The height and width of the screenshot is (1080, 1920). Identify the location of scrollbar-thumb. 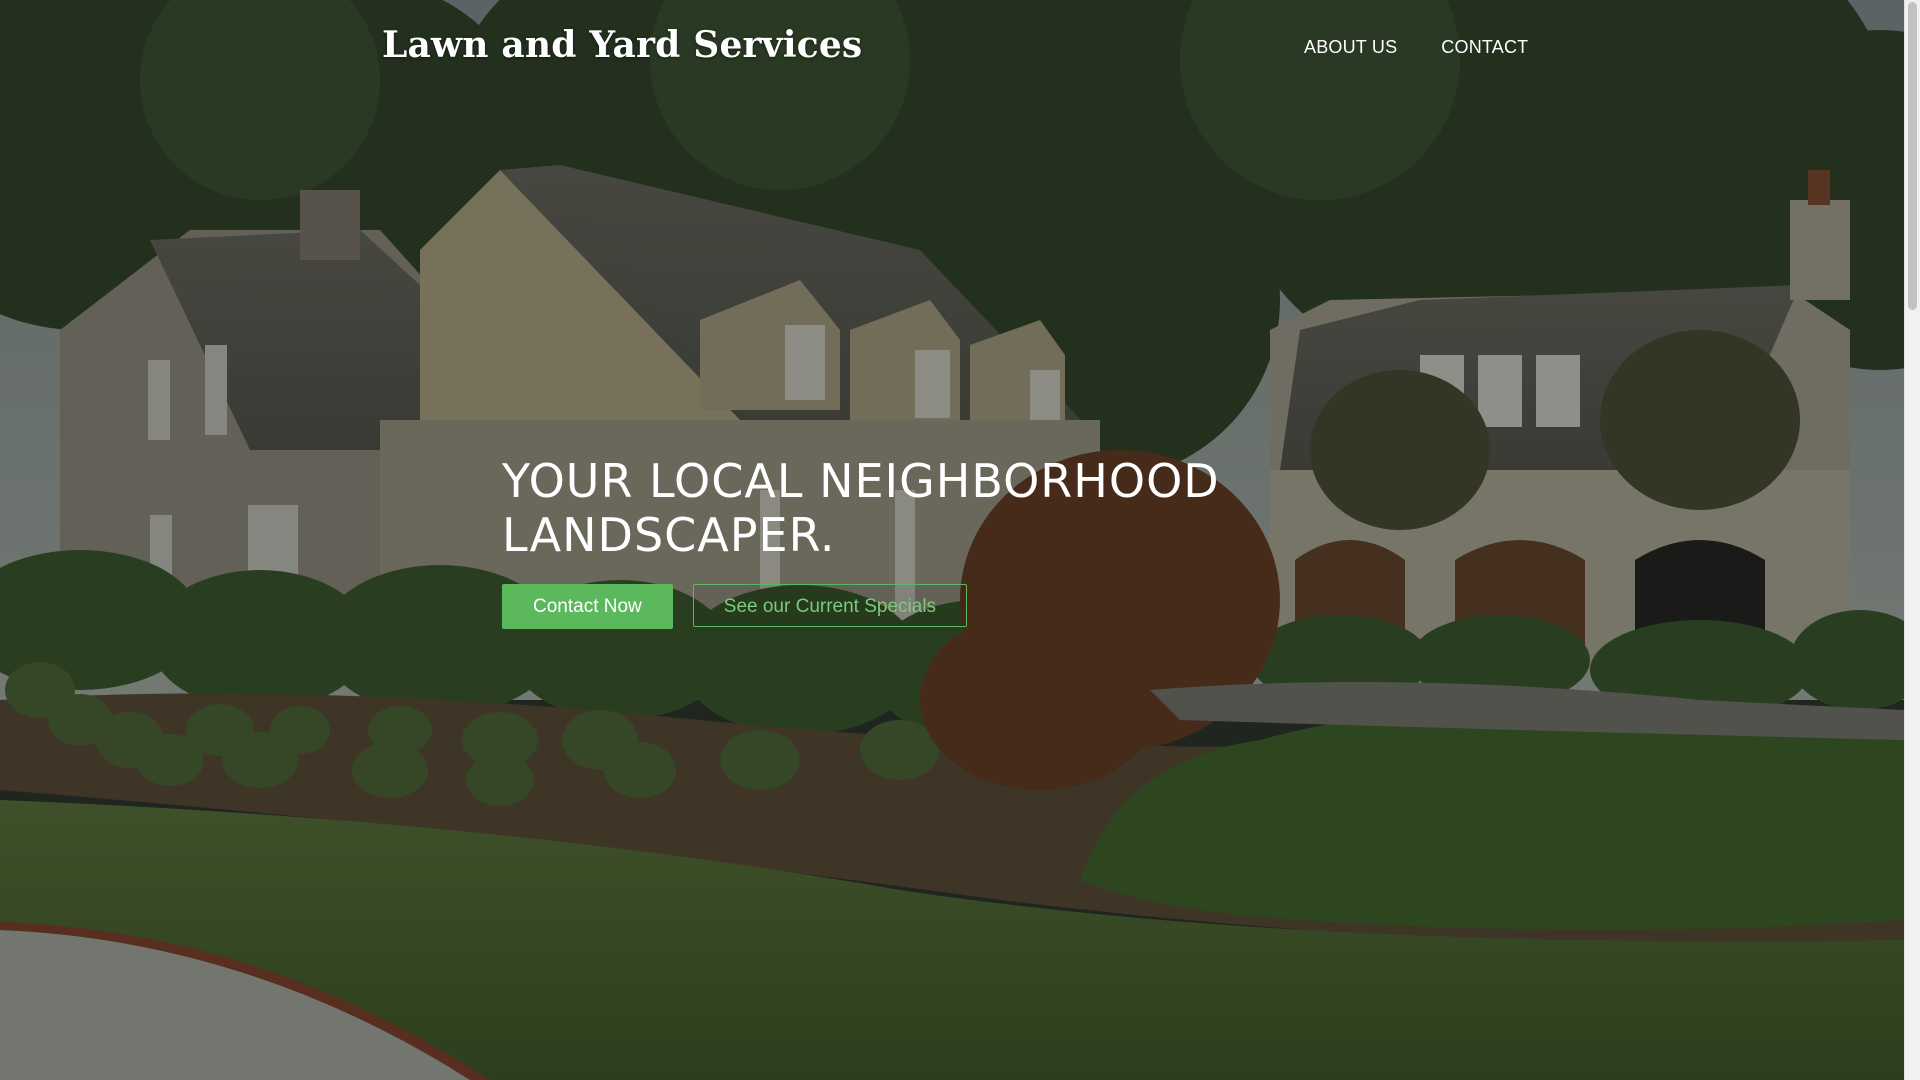
(1912, 156).